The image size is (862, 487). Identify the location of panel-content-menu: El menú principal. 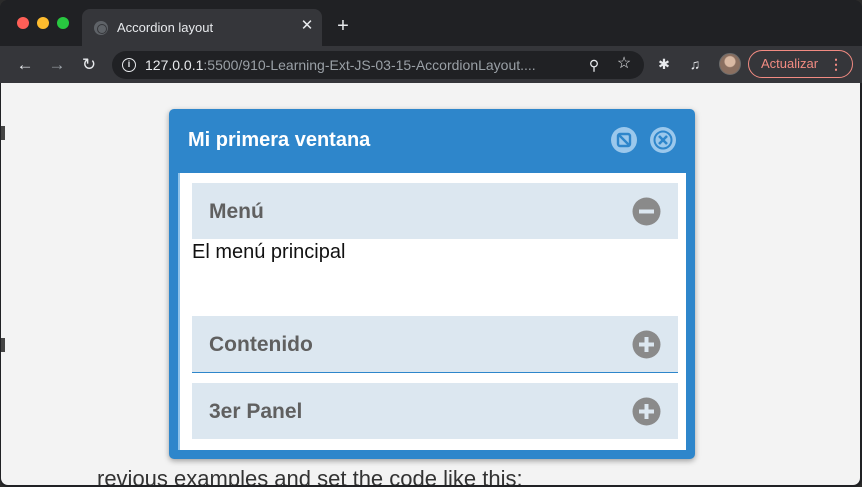
(269, 252).